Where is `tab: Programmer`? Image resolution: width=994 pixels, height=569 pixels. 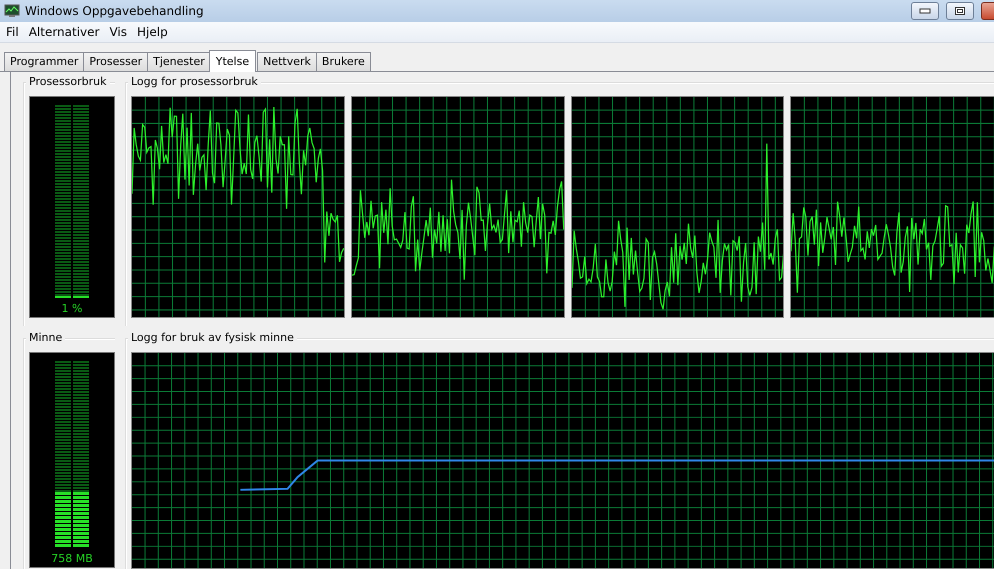 tab: Programmer is located at coordinates (44, 61).